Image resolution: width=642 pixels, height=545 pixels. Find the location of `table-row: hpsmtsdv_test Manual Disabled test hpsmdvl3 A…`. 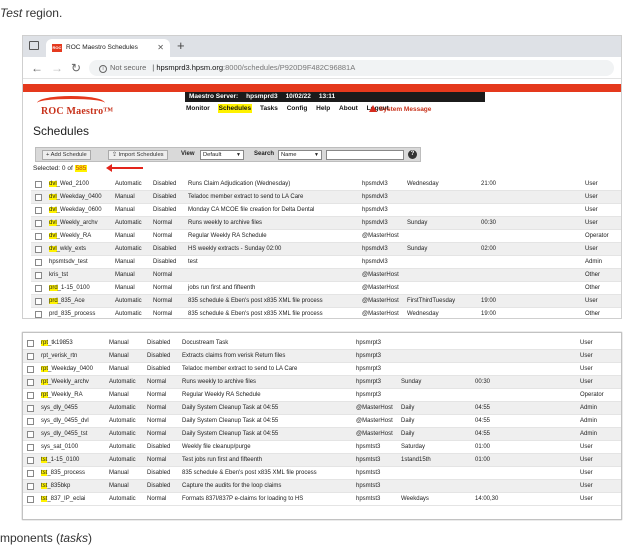

table-row: hpsmtsdv_test Manual Disabled test hpsmdvl3 A… is located at coordinates (326, 262).